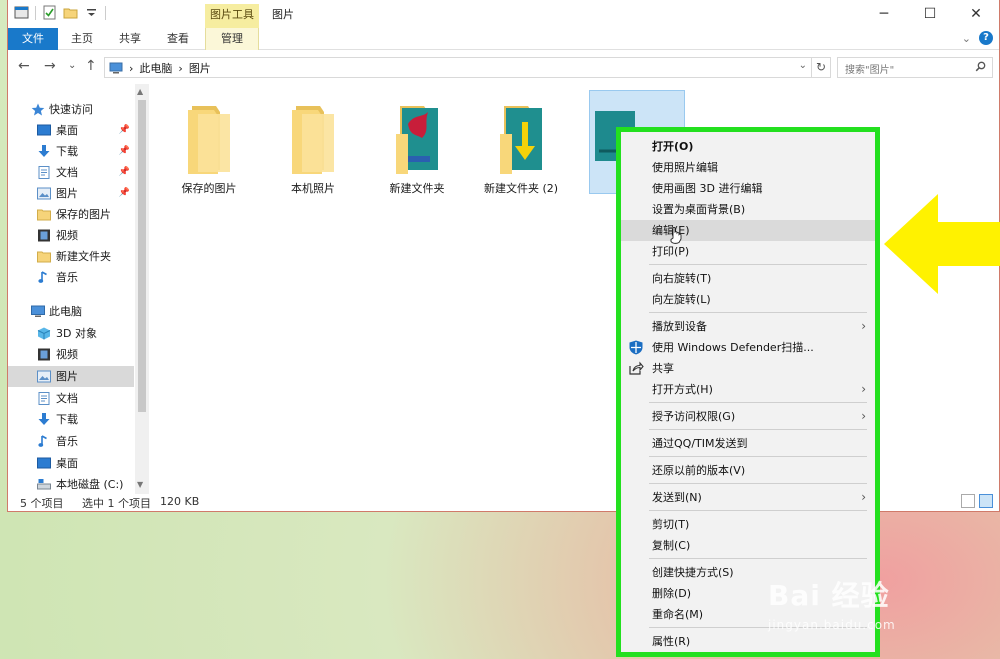  What do you see at coordinates (748, 251) in the screenshot?
I see `menu-item-print: 打印(P)` at bounding box center [748, 251].